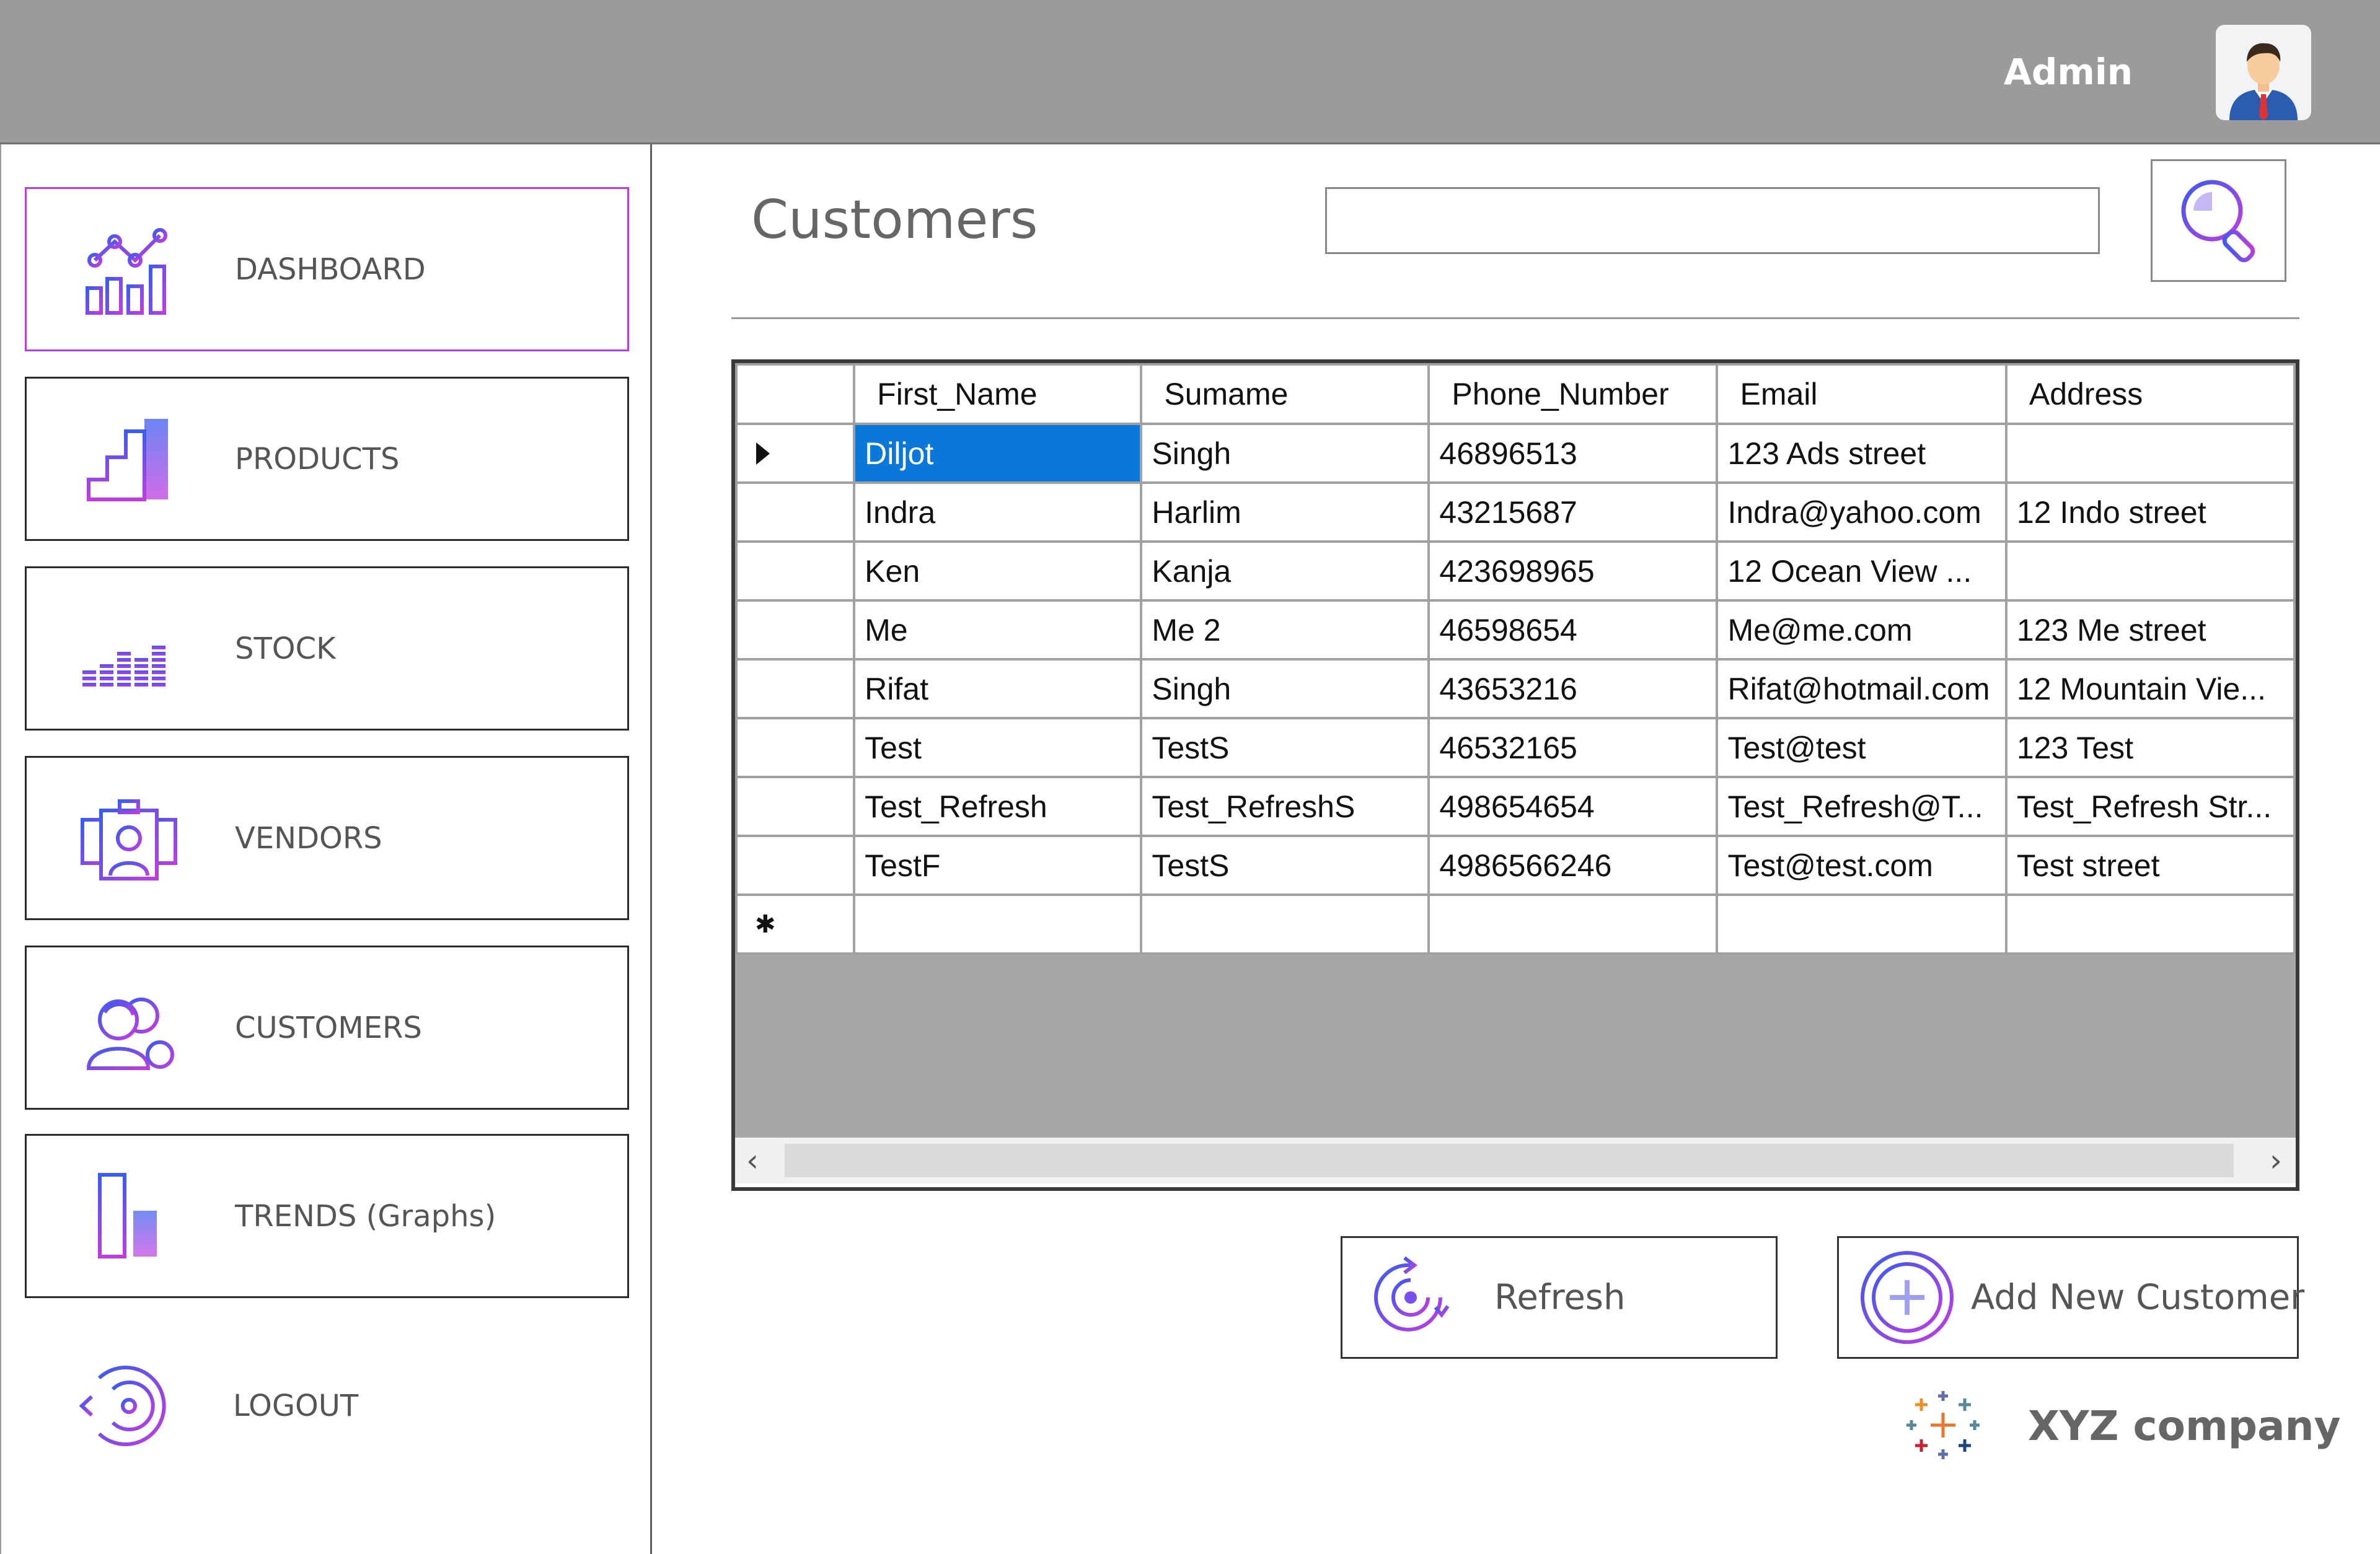 This screenshot has width=2380, height=1554. Describe the element at coordinates (2070, 1297) in the screenshot. I see `add-customer-button: Add New Customer` at that location.